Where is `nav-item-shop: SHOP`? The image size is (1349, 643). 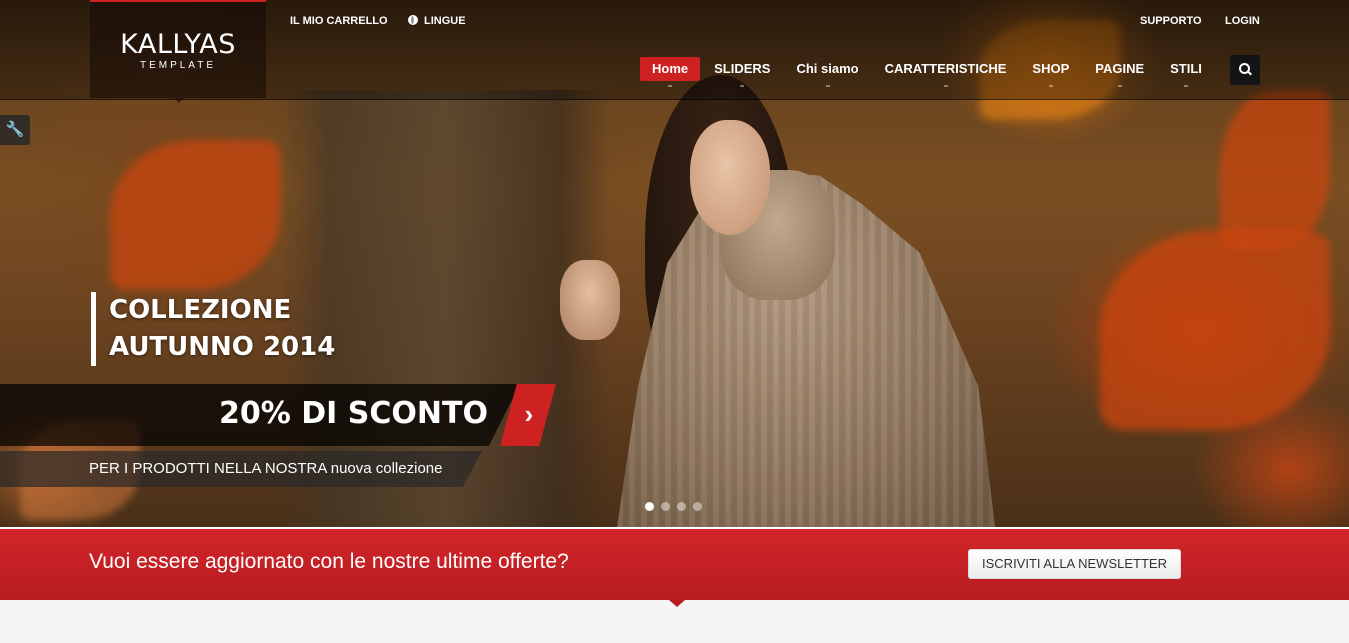 nav-item-shop: SHOP is located at coordinates (1050, 72).